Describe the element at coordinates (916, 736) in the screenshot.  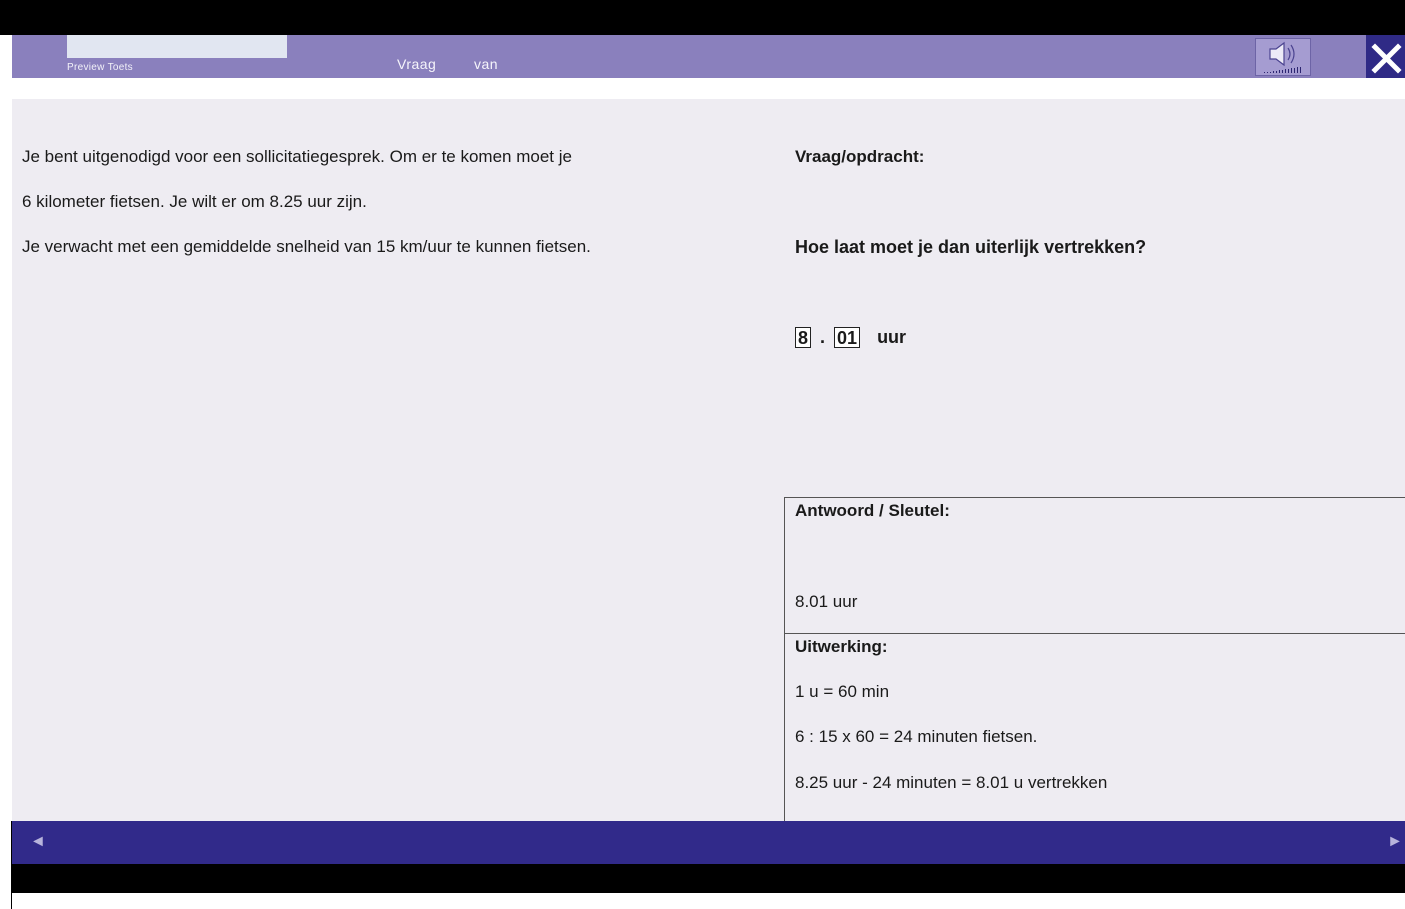
I see `worked-solution-line-2: 6 : 15 x 60 = 24 minuten fietsen.` at that location.